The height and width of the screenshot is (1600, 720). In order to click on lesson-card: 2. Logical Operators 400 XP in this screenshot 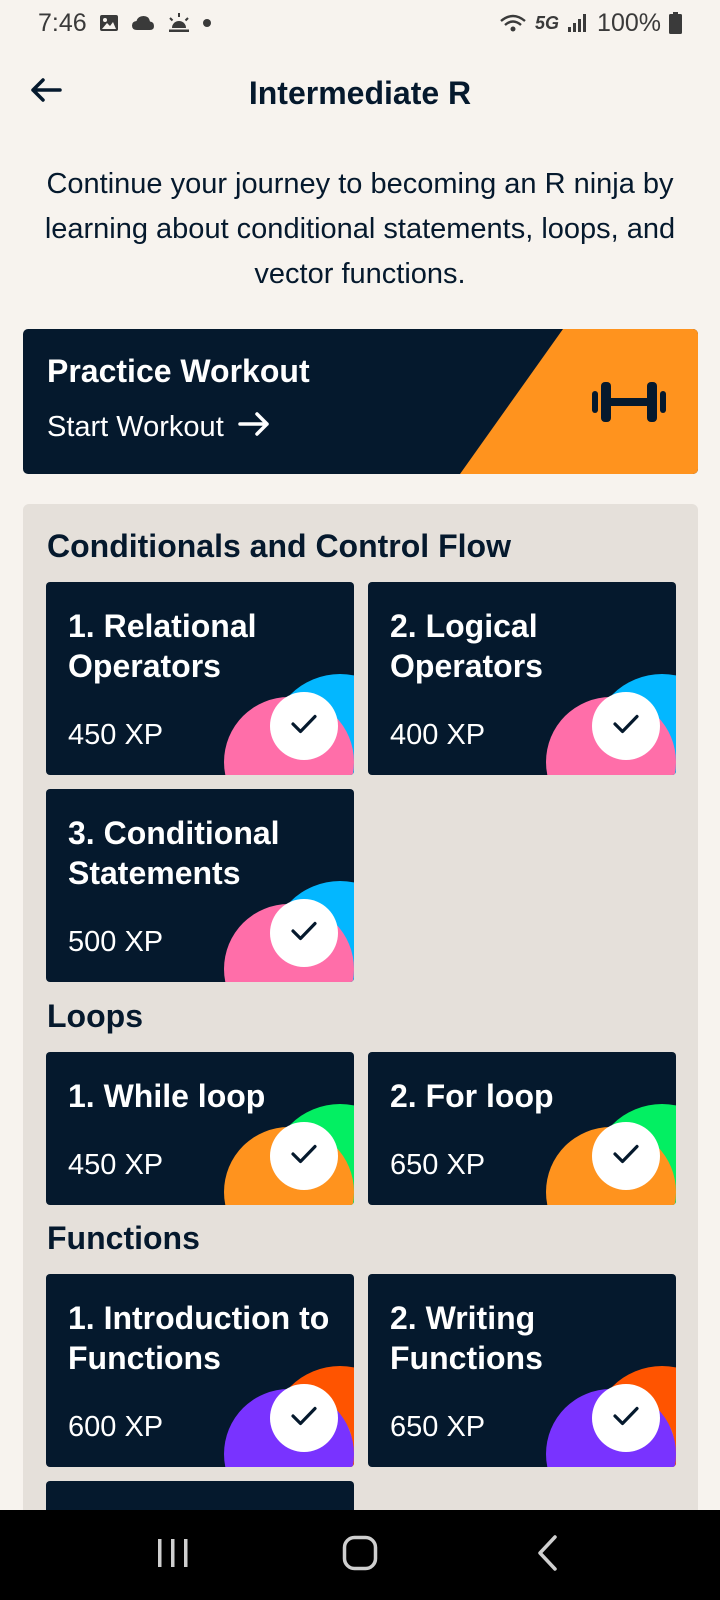, I will do `click(522, 678)`.